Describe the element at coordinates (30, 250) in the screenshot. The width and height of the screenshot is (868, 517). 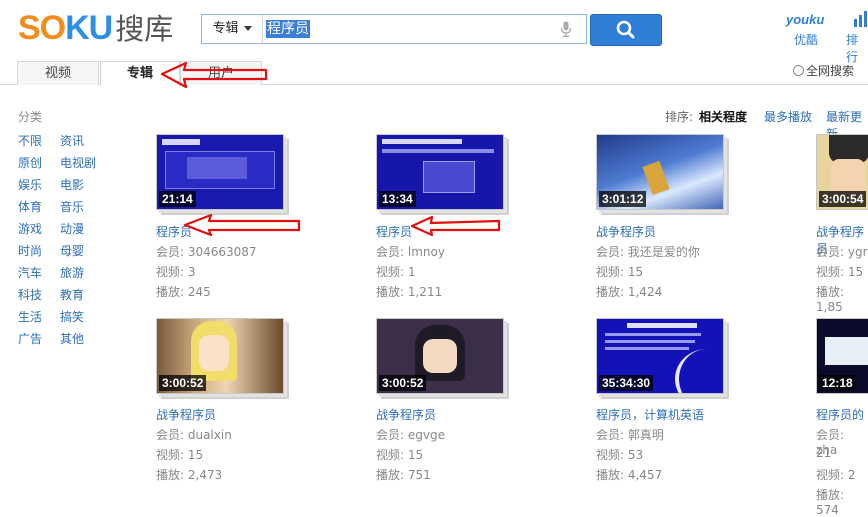
I see `category-item: 时尚` at that location.